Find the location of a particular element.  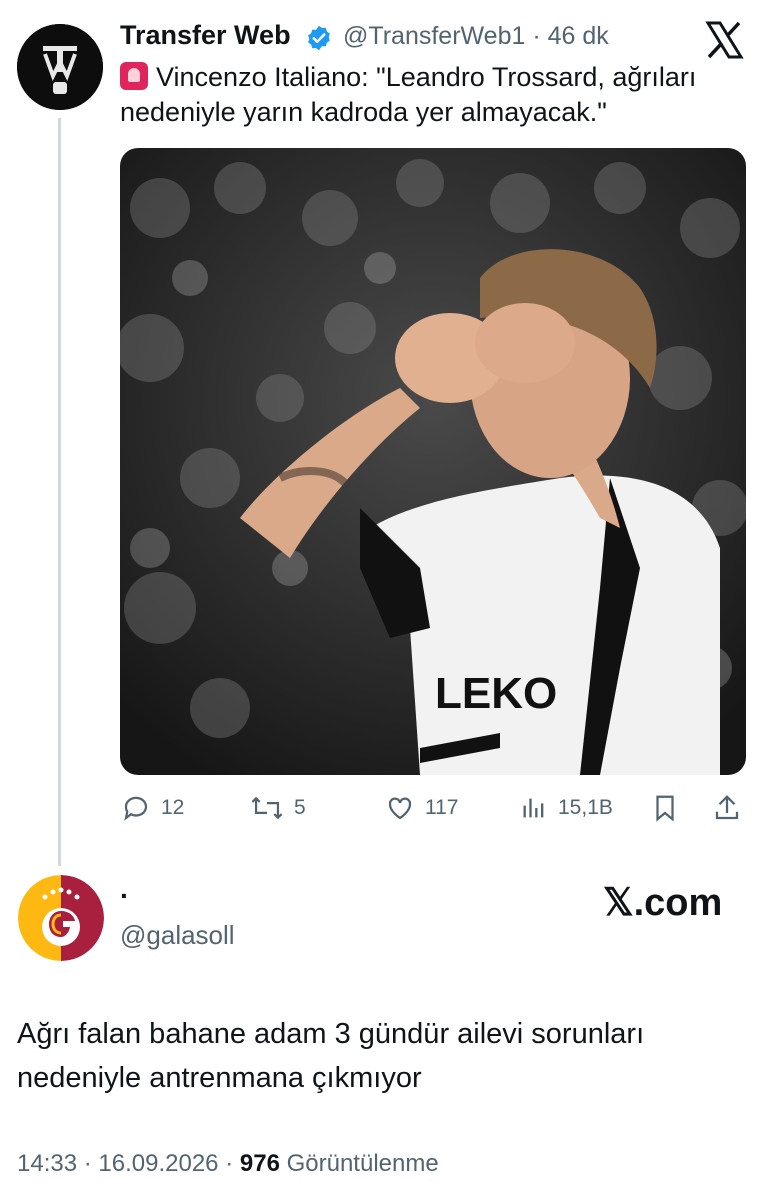

repost-icon is located at coordinates (267, 808).